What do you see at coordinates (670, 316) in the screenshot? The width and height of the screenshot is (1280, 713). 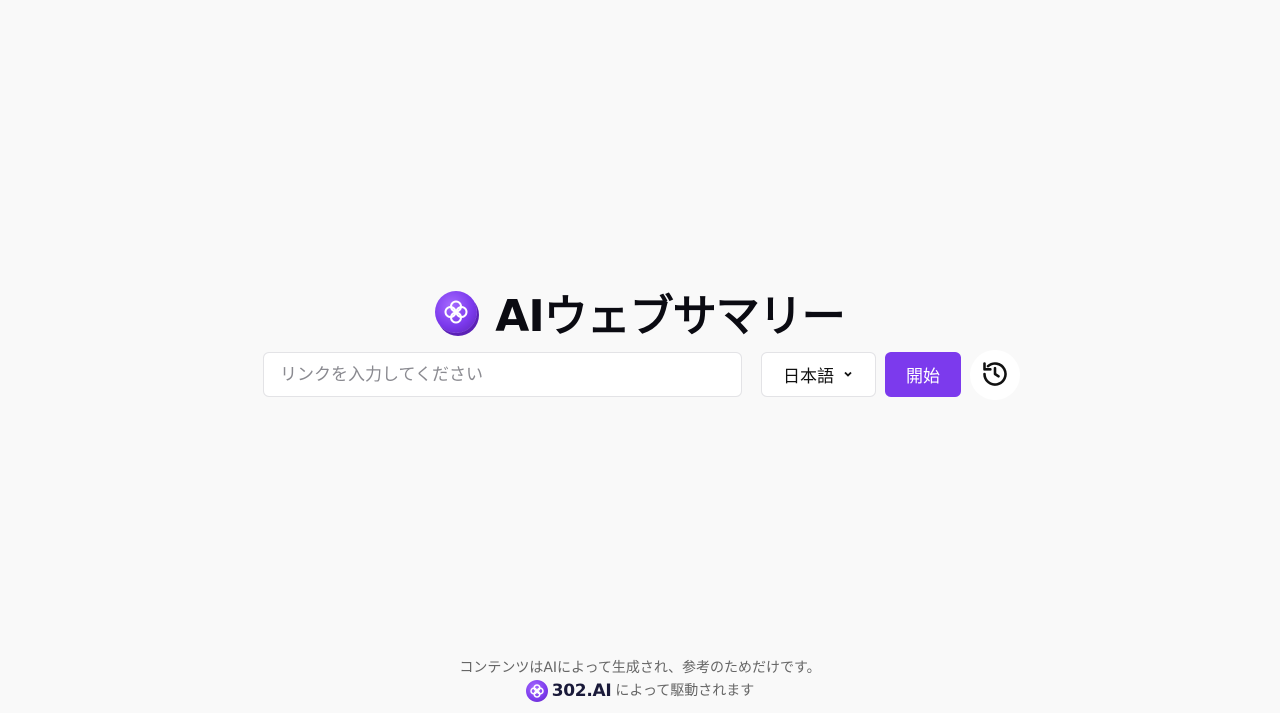 I see `page-title: AIウェブサマリー` at bounding box center [670, 316].